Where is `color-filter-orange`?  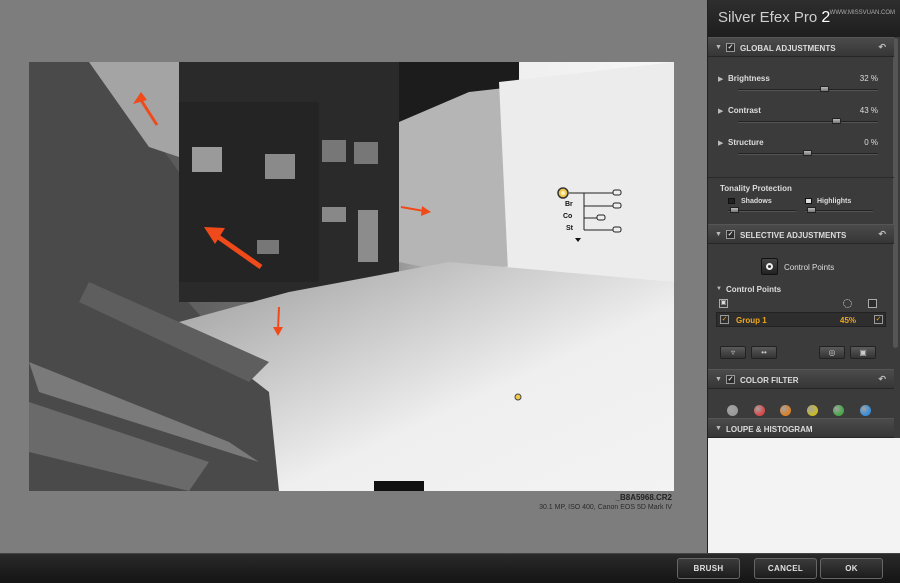
color-filter-orange is located at coordinates (785, 410).